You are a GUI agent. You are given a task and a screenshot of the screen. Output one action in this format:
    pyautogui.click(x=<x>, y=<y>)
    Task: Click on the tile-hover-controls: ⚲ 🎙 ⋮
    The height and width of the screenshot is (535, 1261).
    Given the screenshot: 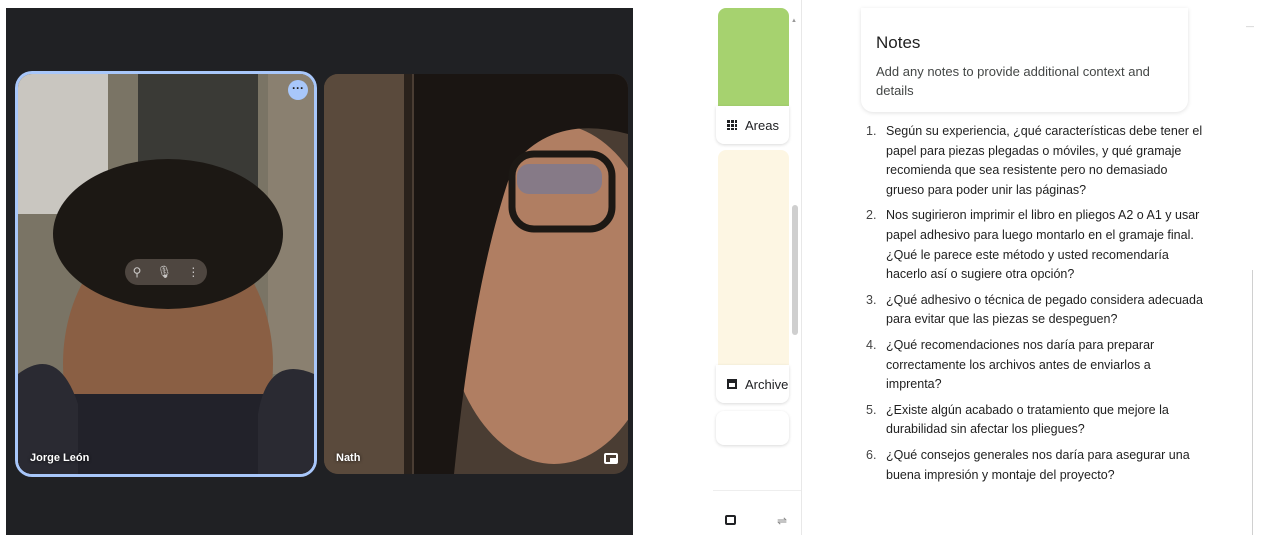 What is the action you would take?
    pyautogui.click(x=166, y=272)
    